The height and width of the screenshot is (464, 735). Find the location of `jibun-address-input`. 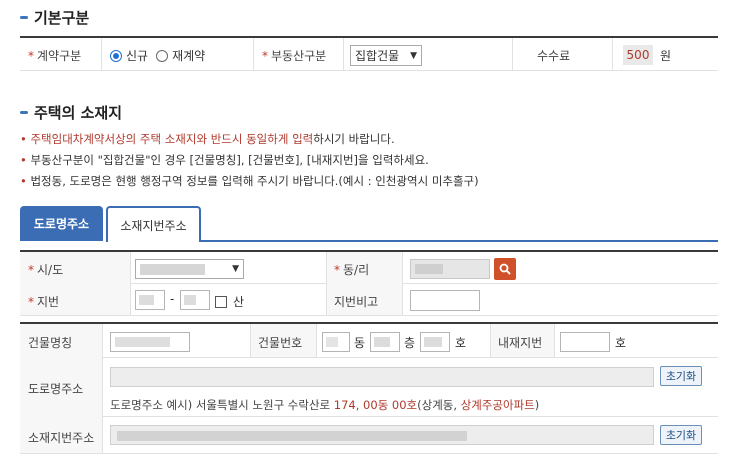

jibun-address-input is located at coordinates (382, 435).